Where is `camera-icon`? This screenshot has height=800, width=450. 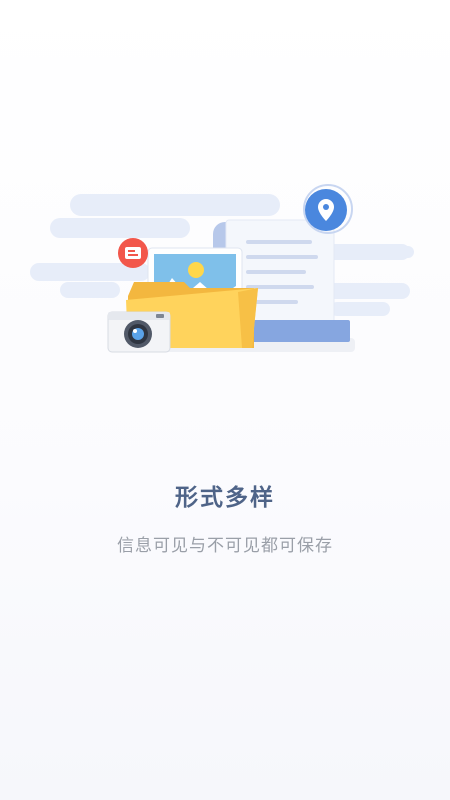
camera-icon is located at coordinates (139, 332).